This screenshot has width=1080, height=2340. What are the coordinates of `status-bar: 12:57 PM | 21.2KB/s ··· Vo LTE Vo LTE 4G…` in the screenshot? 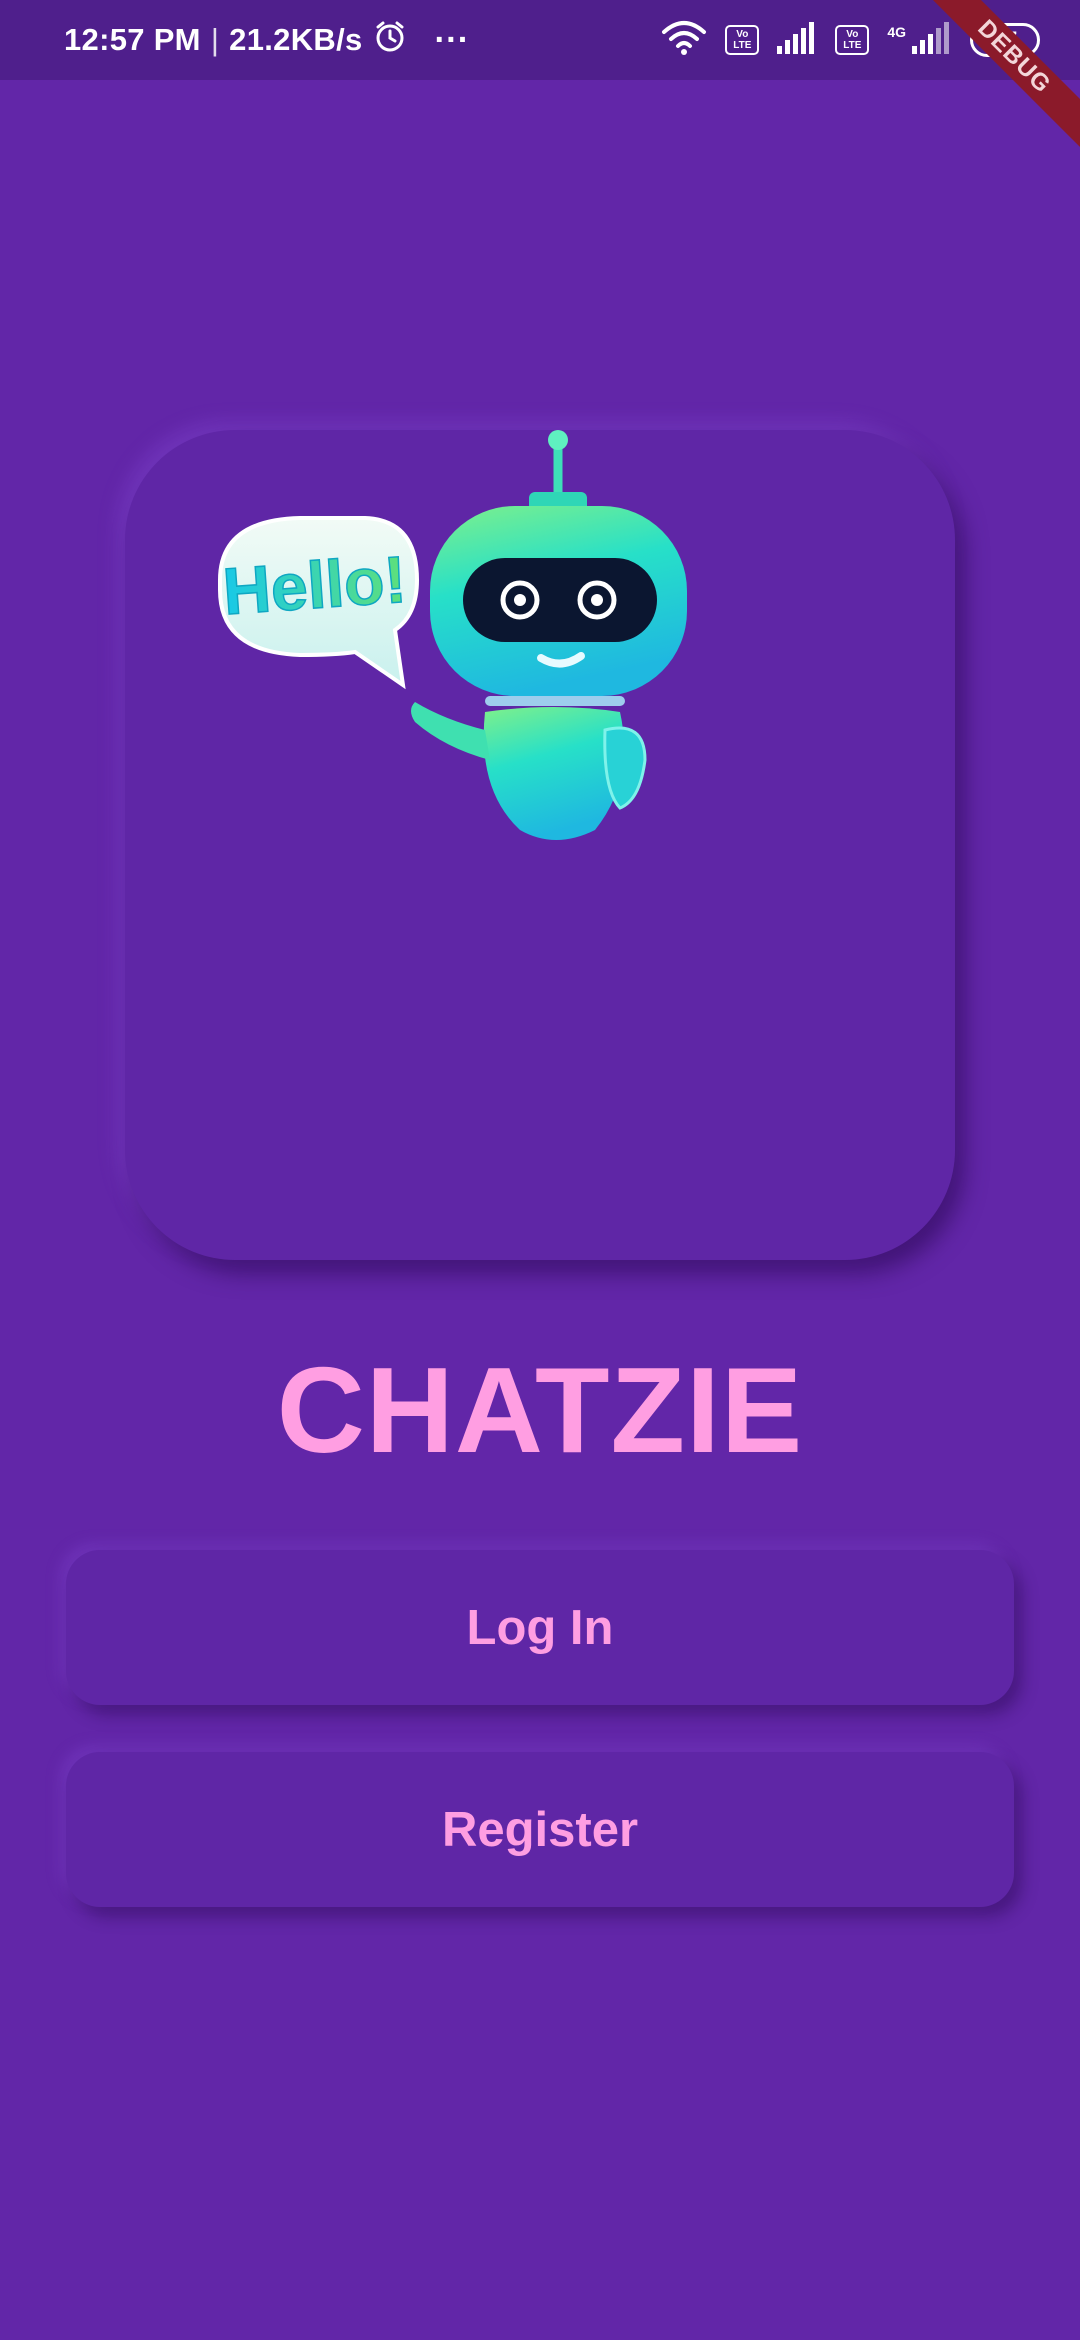 It's located at (540, 40).